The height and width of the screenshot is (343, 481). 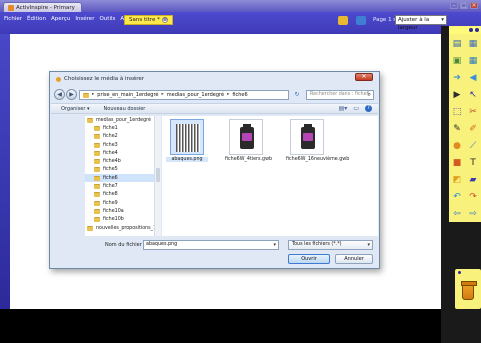 What do you see at coordinates (471, 30) in the screenshot?
I see `toolbox-pin-icon` at bounding box center [471, 30].